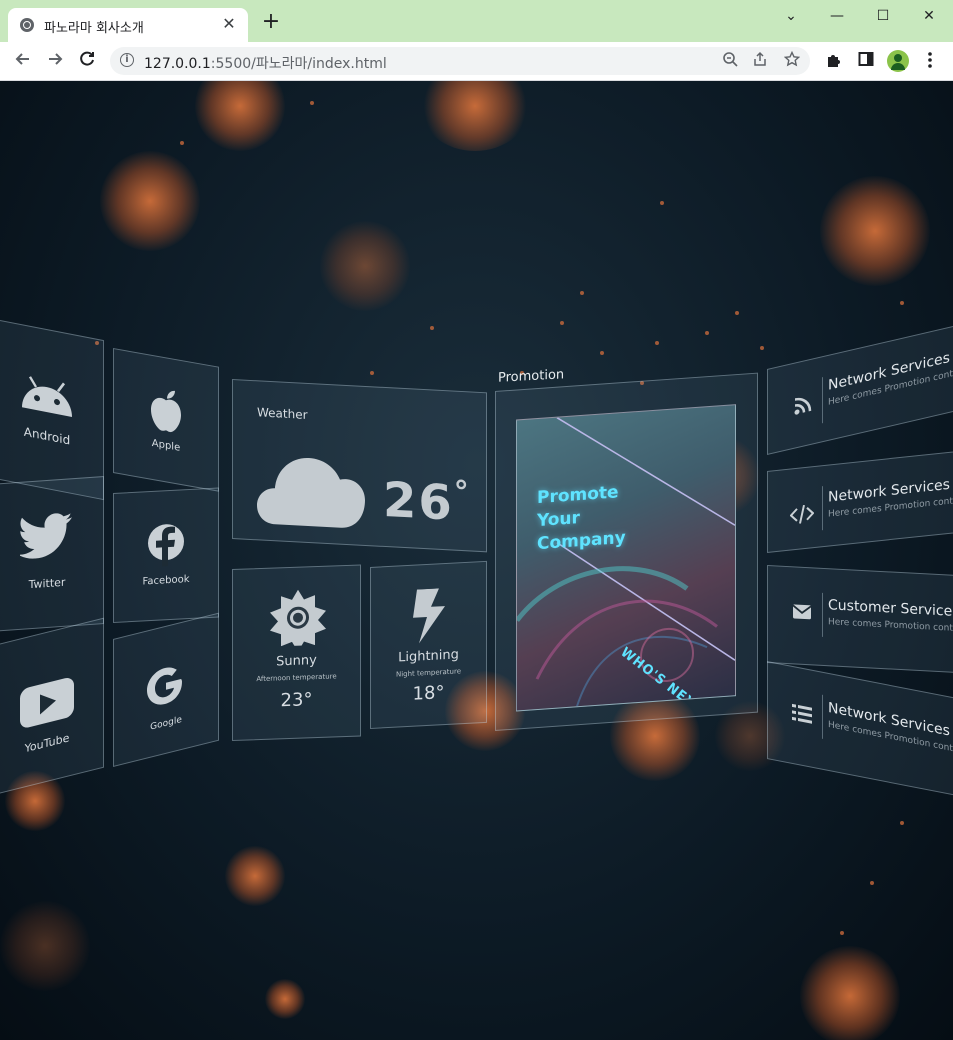  I want to click on social-tile-apple: Apple, so click(166, 420).